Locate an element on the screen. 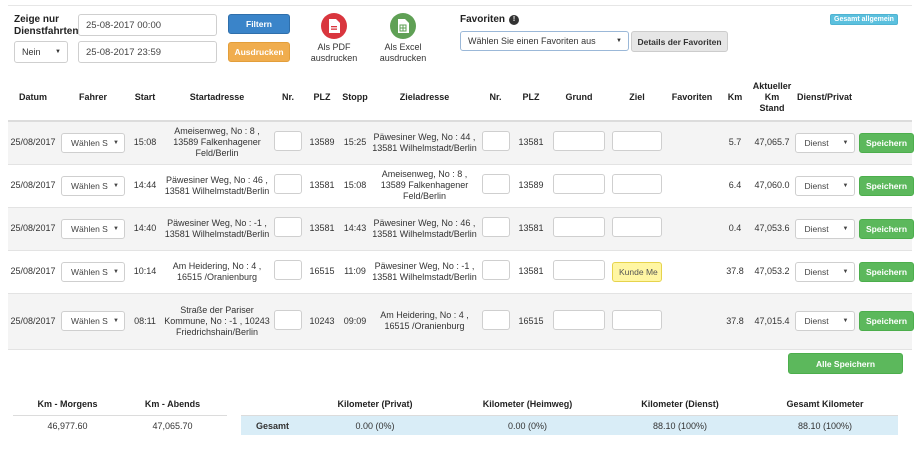 Image resolution: width=916 pixels, height=453 pixels. cell-reason is located at coordinates (579, 186).